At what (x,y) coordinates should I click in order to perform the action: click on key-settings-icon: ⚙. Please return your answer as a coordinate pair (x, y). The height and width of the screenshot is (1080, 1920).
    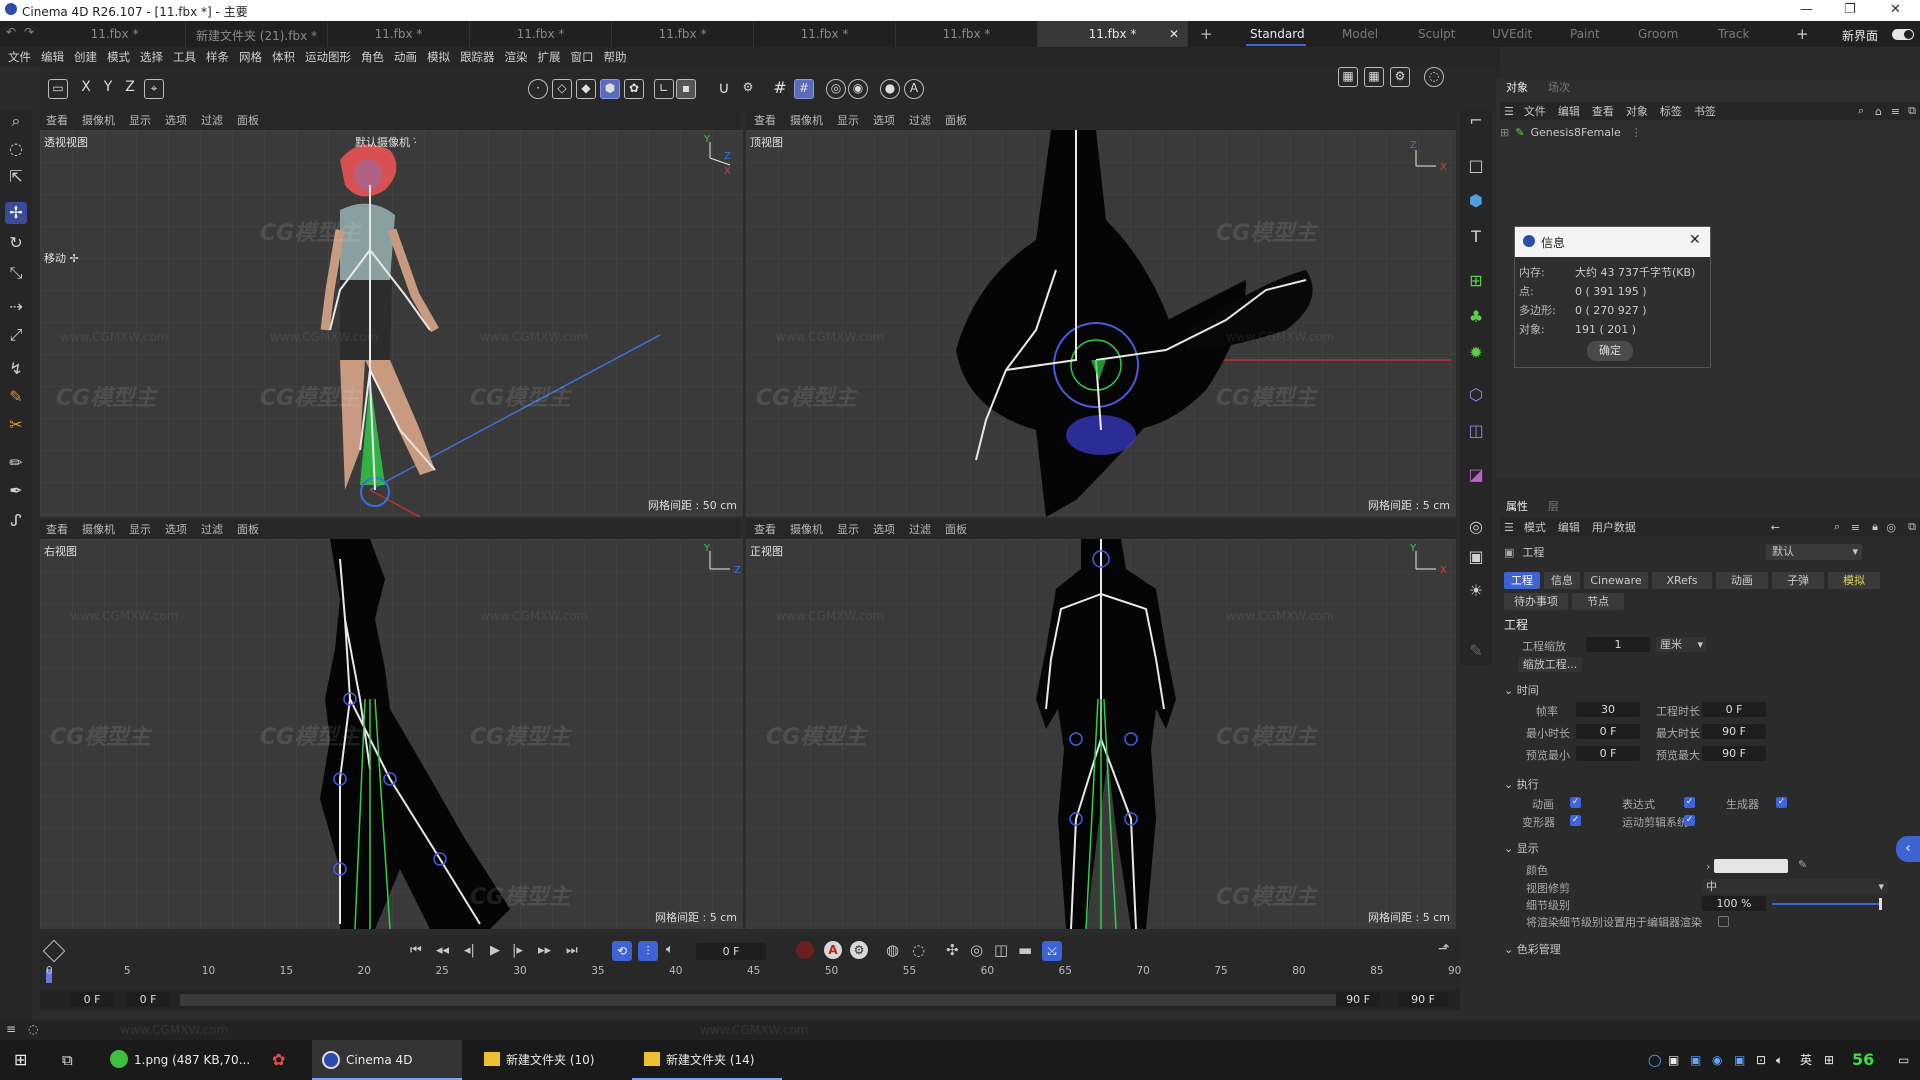
    Looking at the image, I should click on (859, 950).